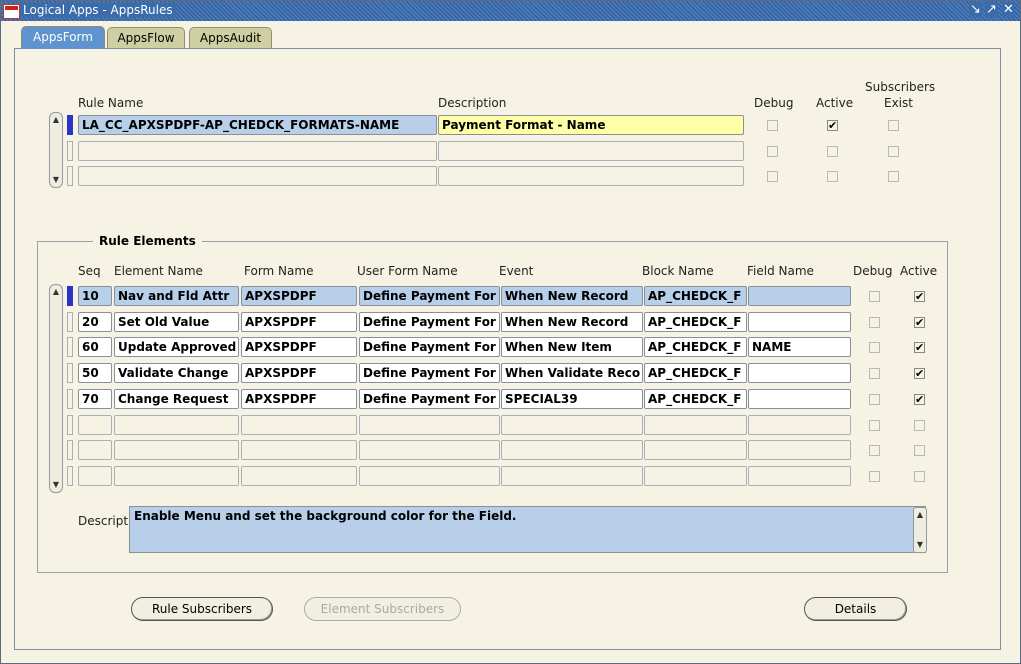  I want to click on elements-scrollbar: ▲ ▼, so click(56, 388).